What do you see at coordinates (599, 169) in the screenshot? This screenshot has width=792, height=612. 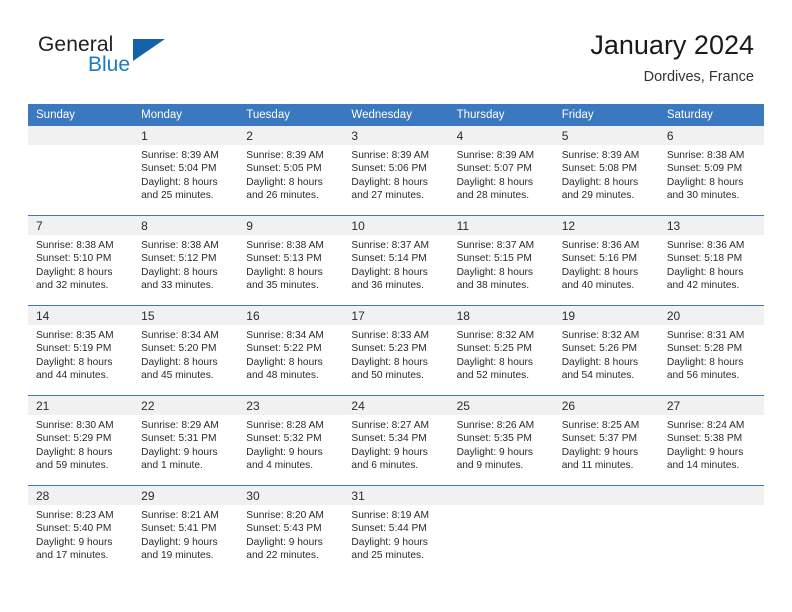 I see `sunset-text: Sunset: 5:08 PM` at bounding box center [599, 169].